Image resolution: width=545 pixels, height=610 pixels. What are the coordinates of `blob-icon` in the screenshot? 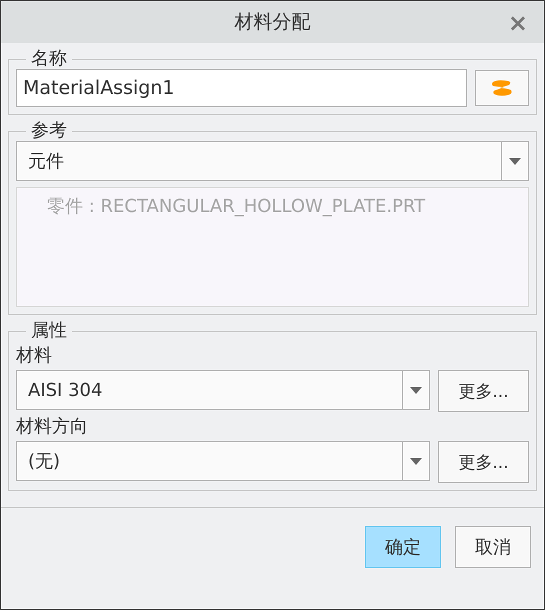 It's located at (502, 88).